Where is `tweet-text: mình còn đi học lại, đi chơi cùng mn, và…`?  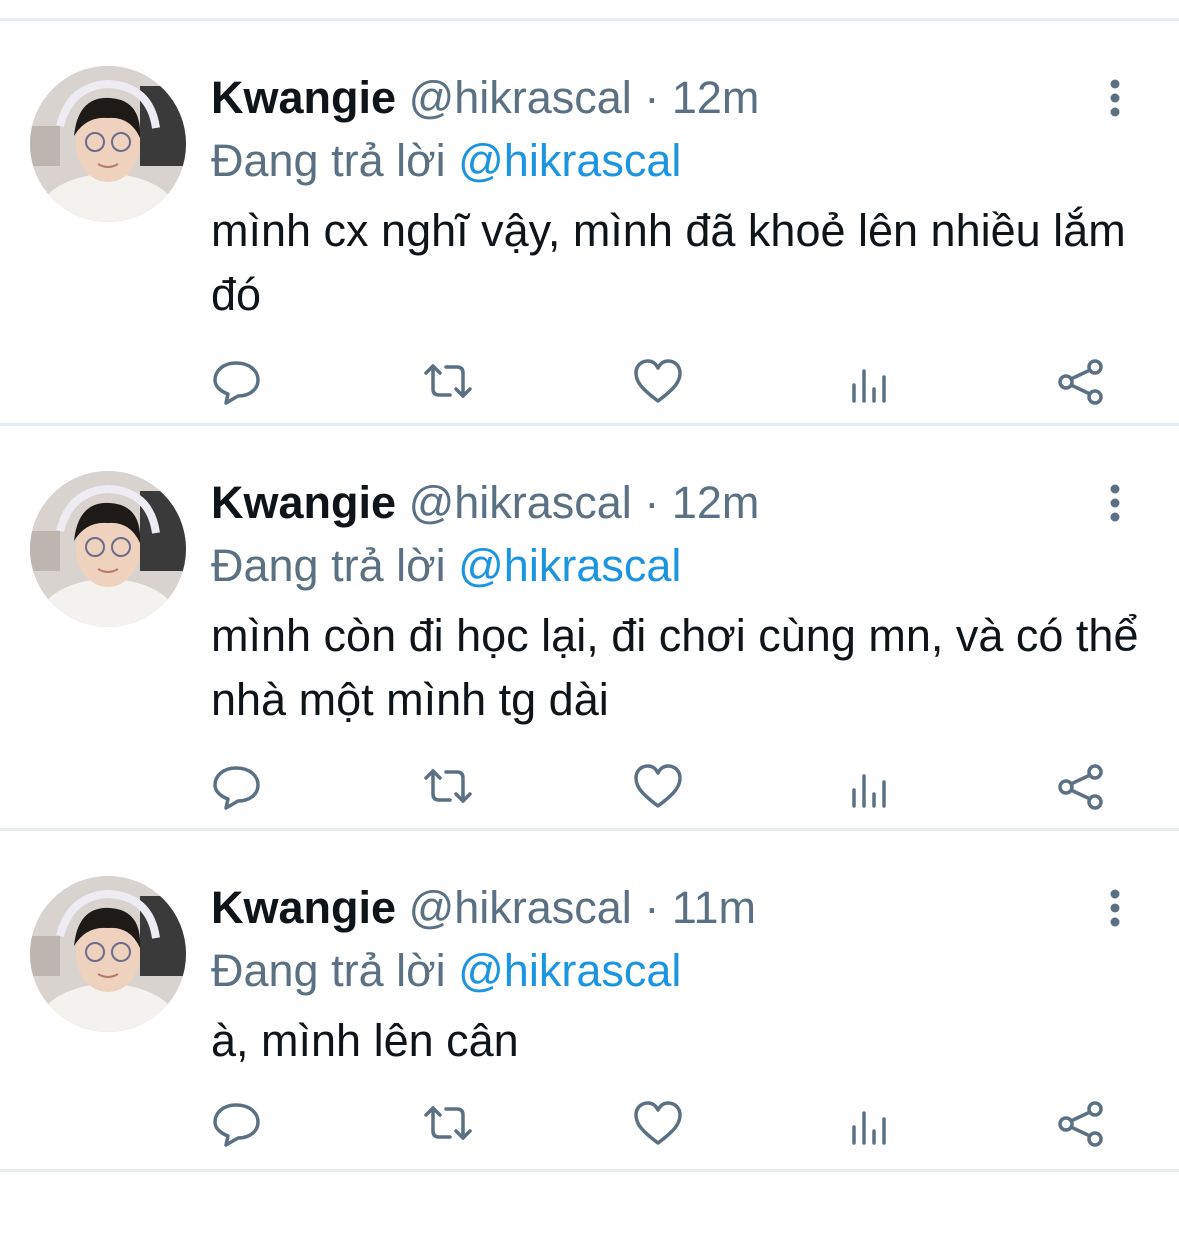
tweet-text: mình còn đi học lại, đi chơi cùng mn, và… is located at coordinates (675, 667).